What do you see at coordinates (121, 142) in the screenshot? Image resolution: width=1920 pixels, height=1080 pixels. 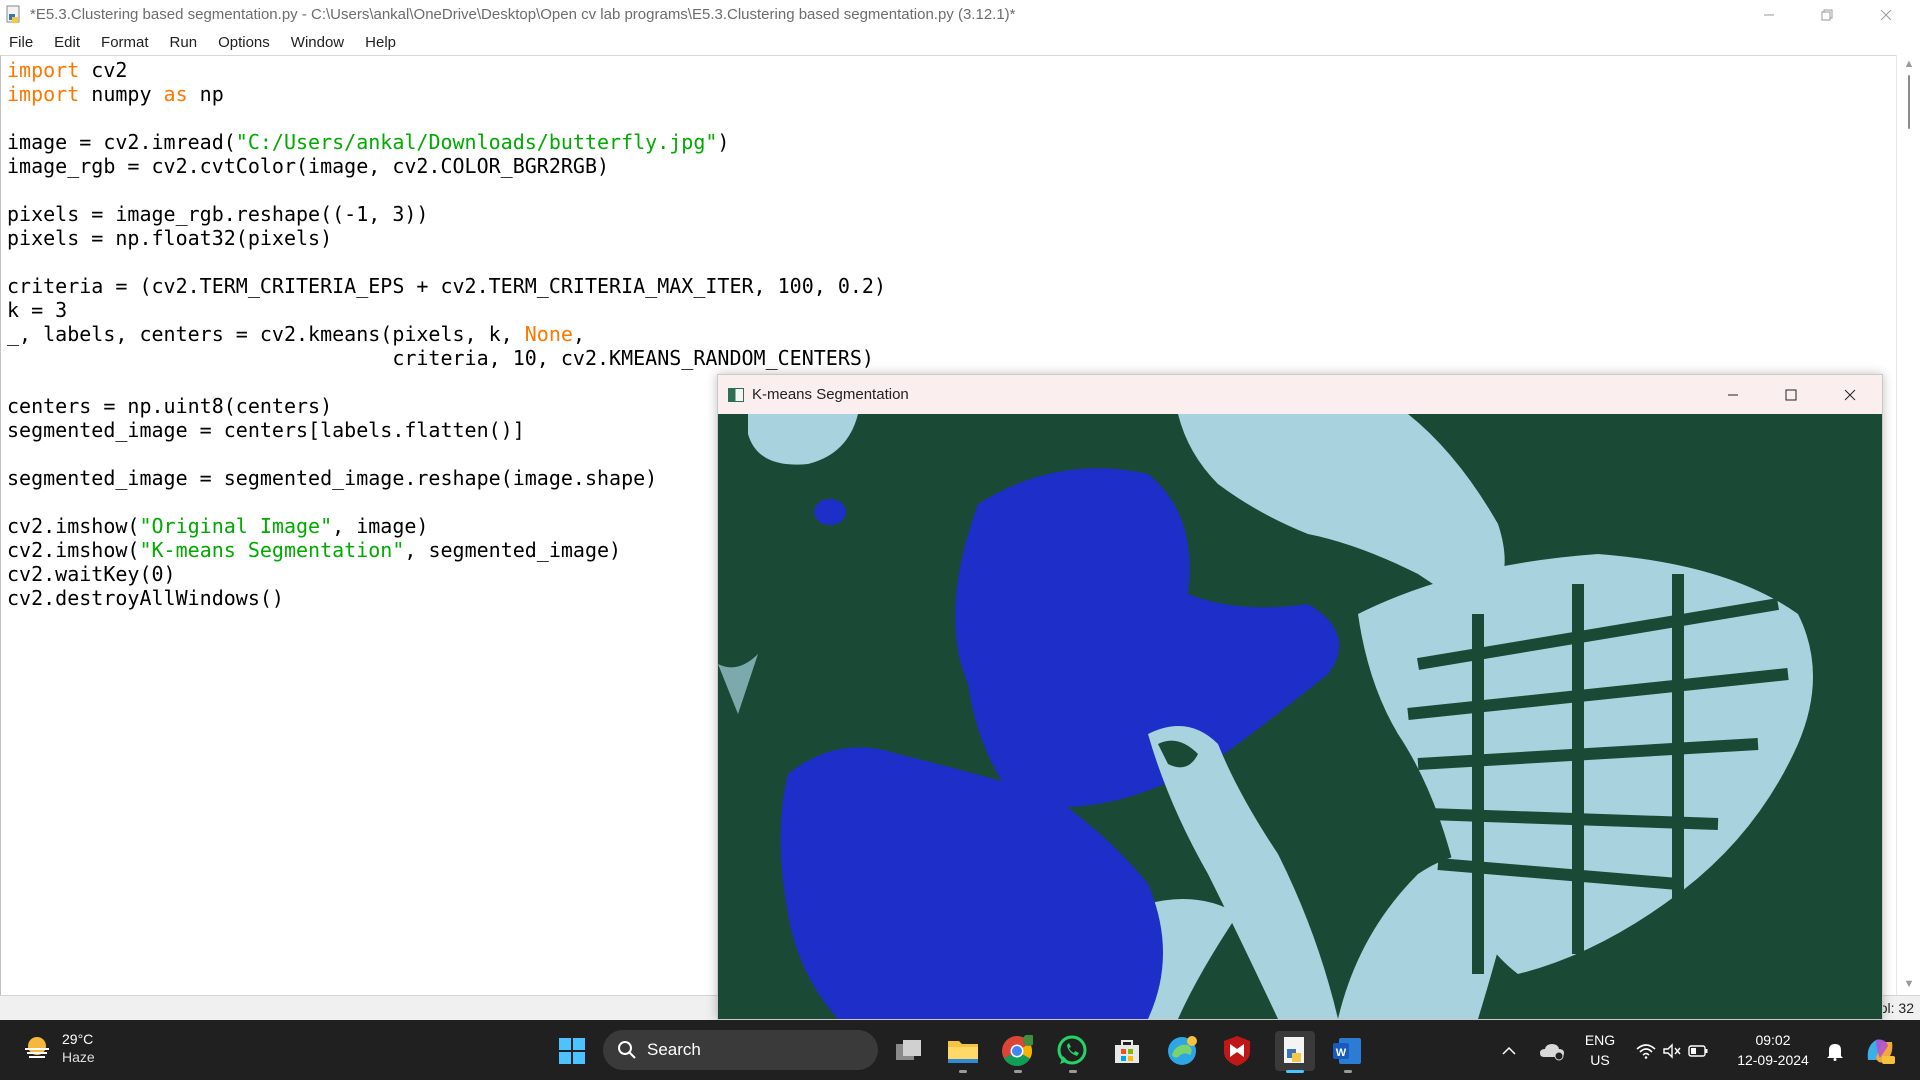 I see `code-token: image = cv2.imread(` at bounding box center [121, 142].